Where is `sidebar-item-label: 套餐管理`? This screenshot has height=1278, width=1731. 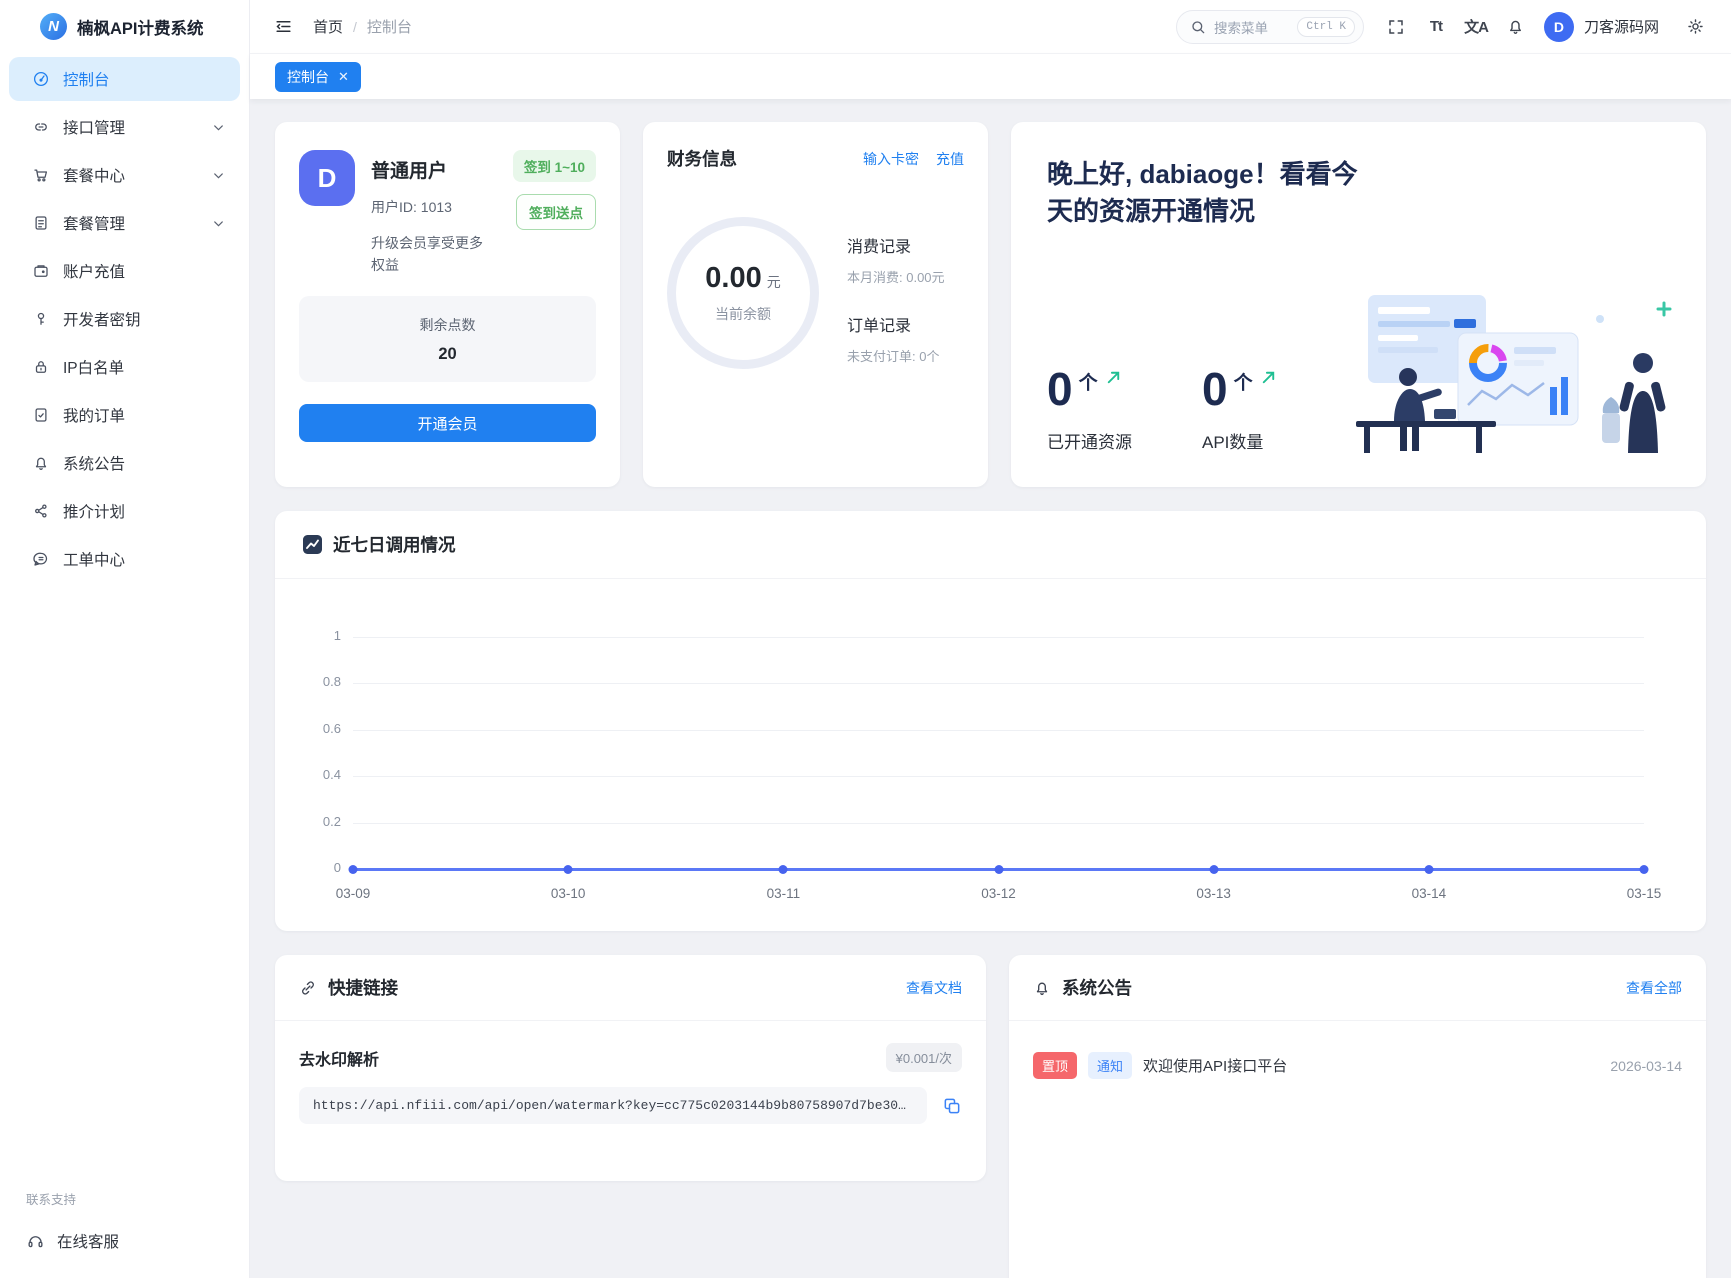
sidebar-item-label: 套餐管理 is located at coordinates (94, 224).